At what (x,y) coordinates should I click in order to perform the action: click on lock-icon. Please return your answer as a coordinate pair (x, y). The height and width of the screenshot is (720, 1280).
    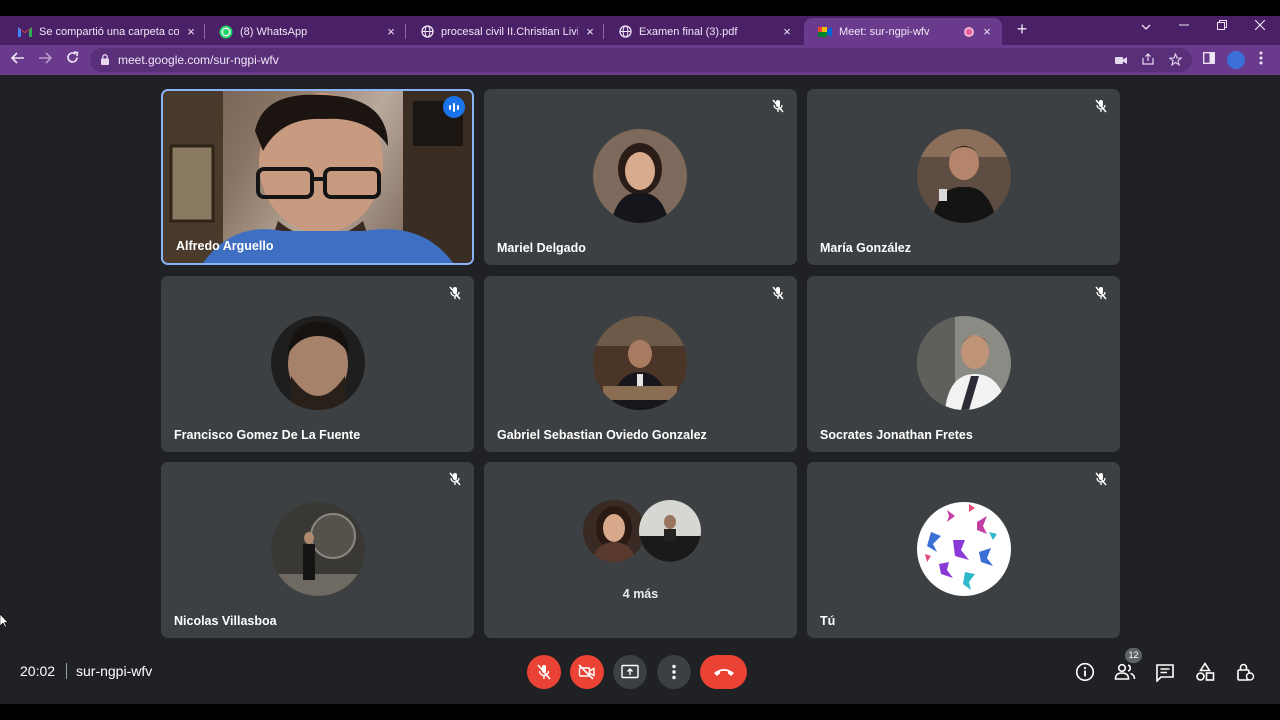
    Looking at the image, I should click on (105, 59).